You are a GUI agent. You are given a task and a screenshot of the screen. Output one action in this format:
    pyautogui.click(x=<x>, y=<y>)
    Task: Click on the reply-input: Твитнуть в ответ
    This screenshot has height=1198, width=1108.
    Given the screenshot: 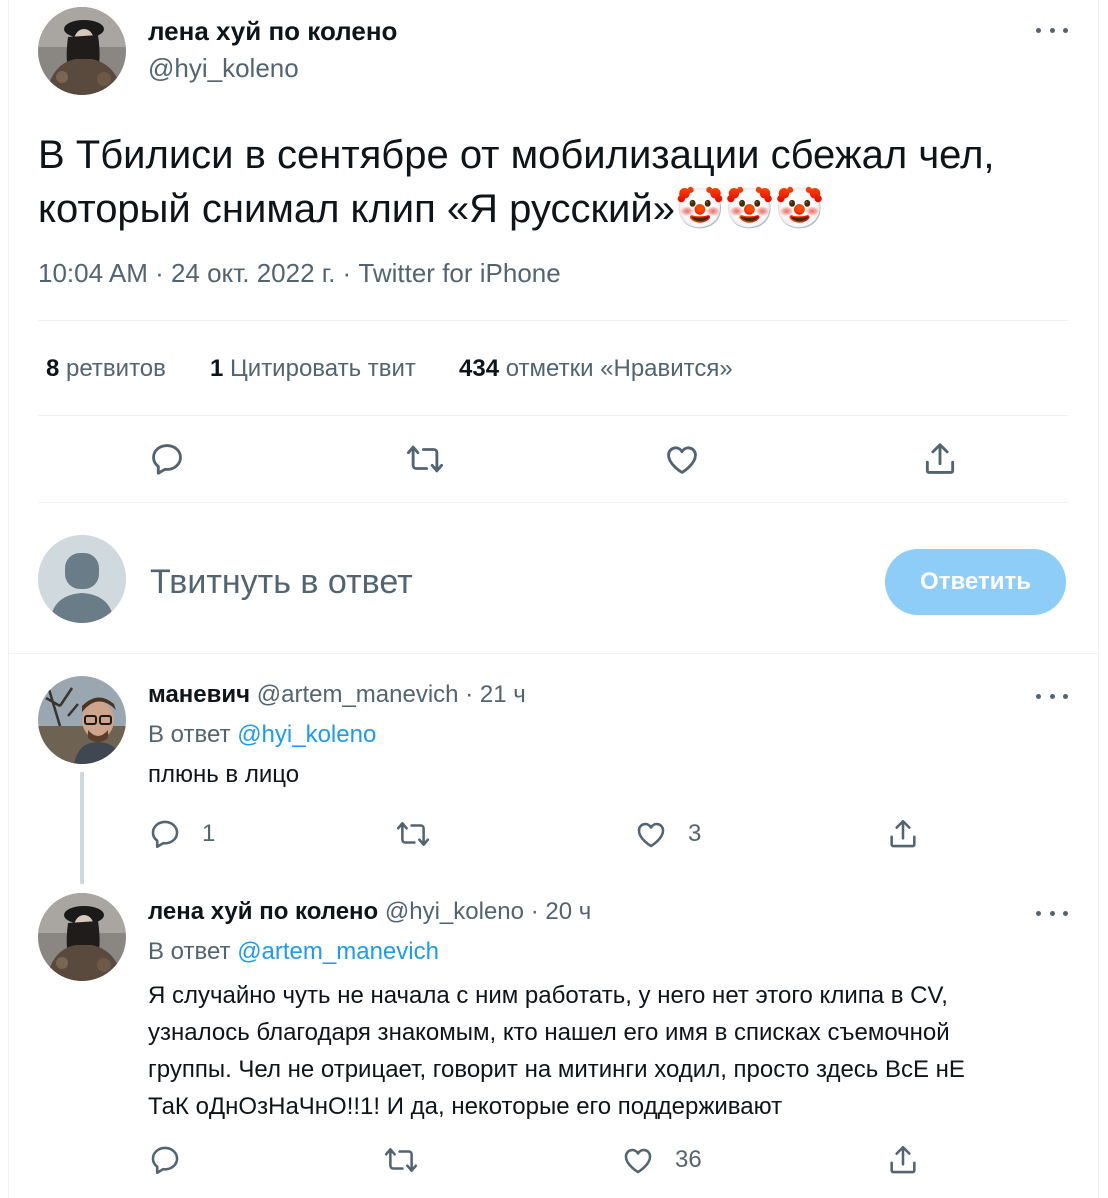 What is the action you would take?
    pyautogui.click(x=281, y=582)
    